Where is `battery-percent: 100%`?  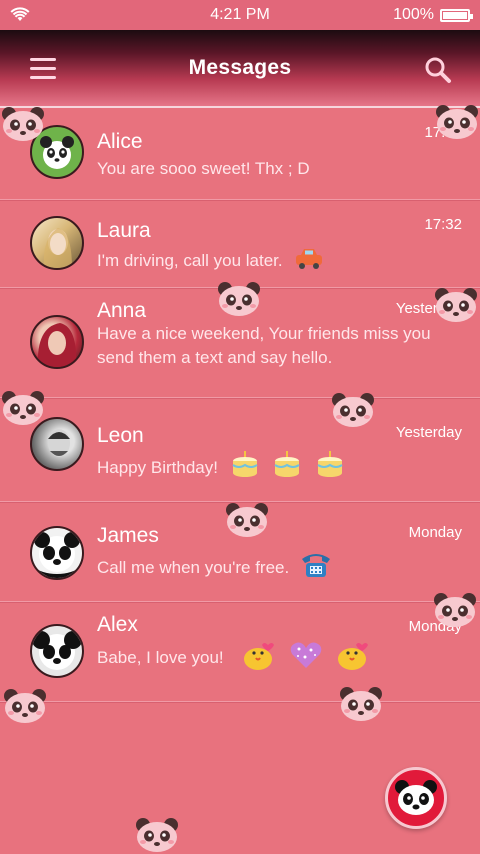 battery-percent: 100% is located at coordinates (413, 14).